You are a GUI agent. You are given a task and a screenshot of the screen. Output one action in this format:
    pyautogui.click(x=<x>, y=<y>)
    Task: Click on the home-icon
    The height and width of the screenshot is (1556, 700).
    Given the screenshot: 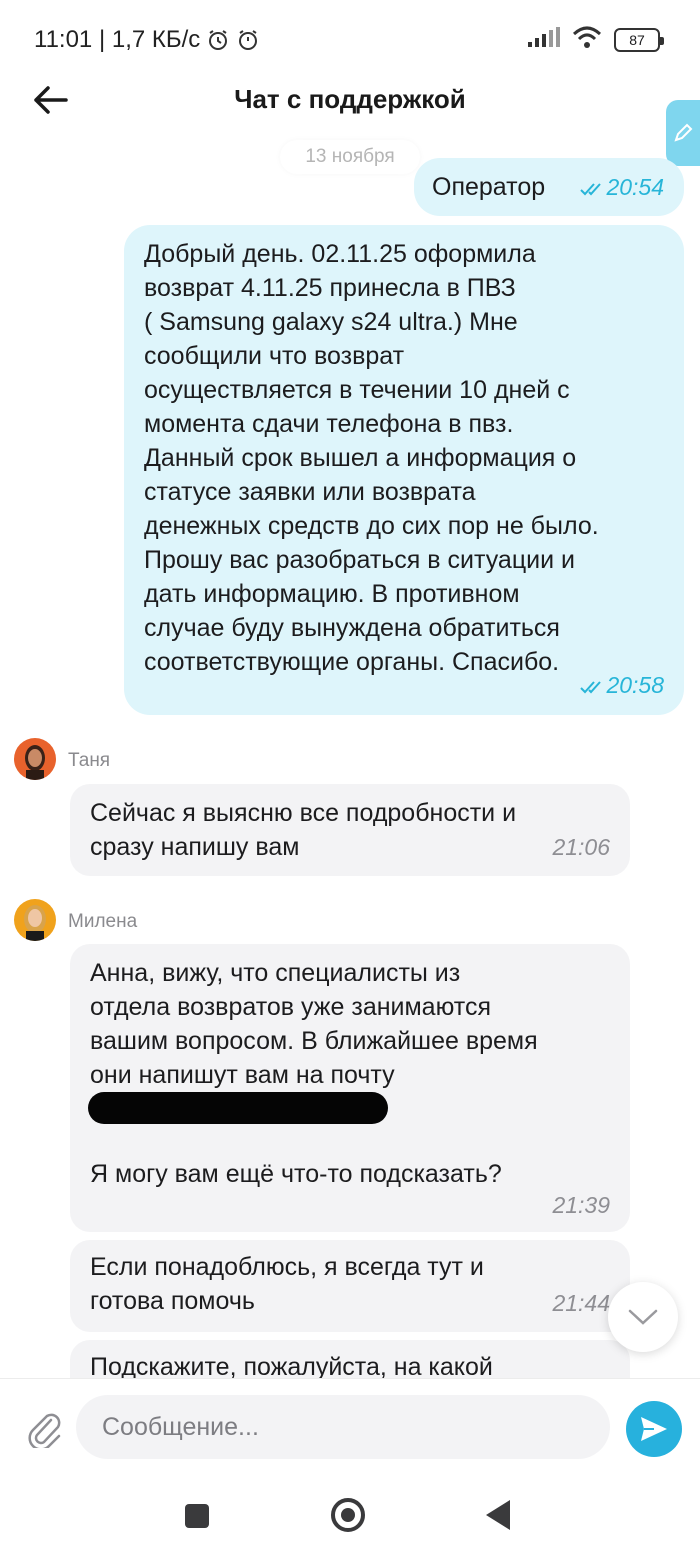 What is the action you would take?
    pyautogui.click(x=348, y=1515)
    